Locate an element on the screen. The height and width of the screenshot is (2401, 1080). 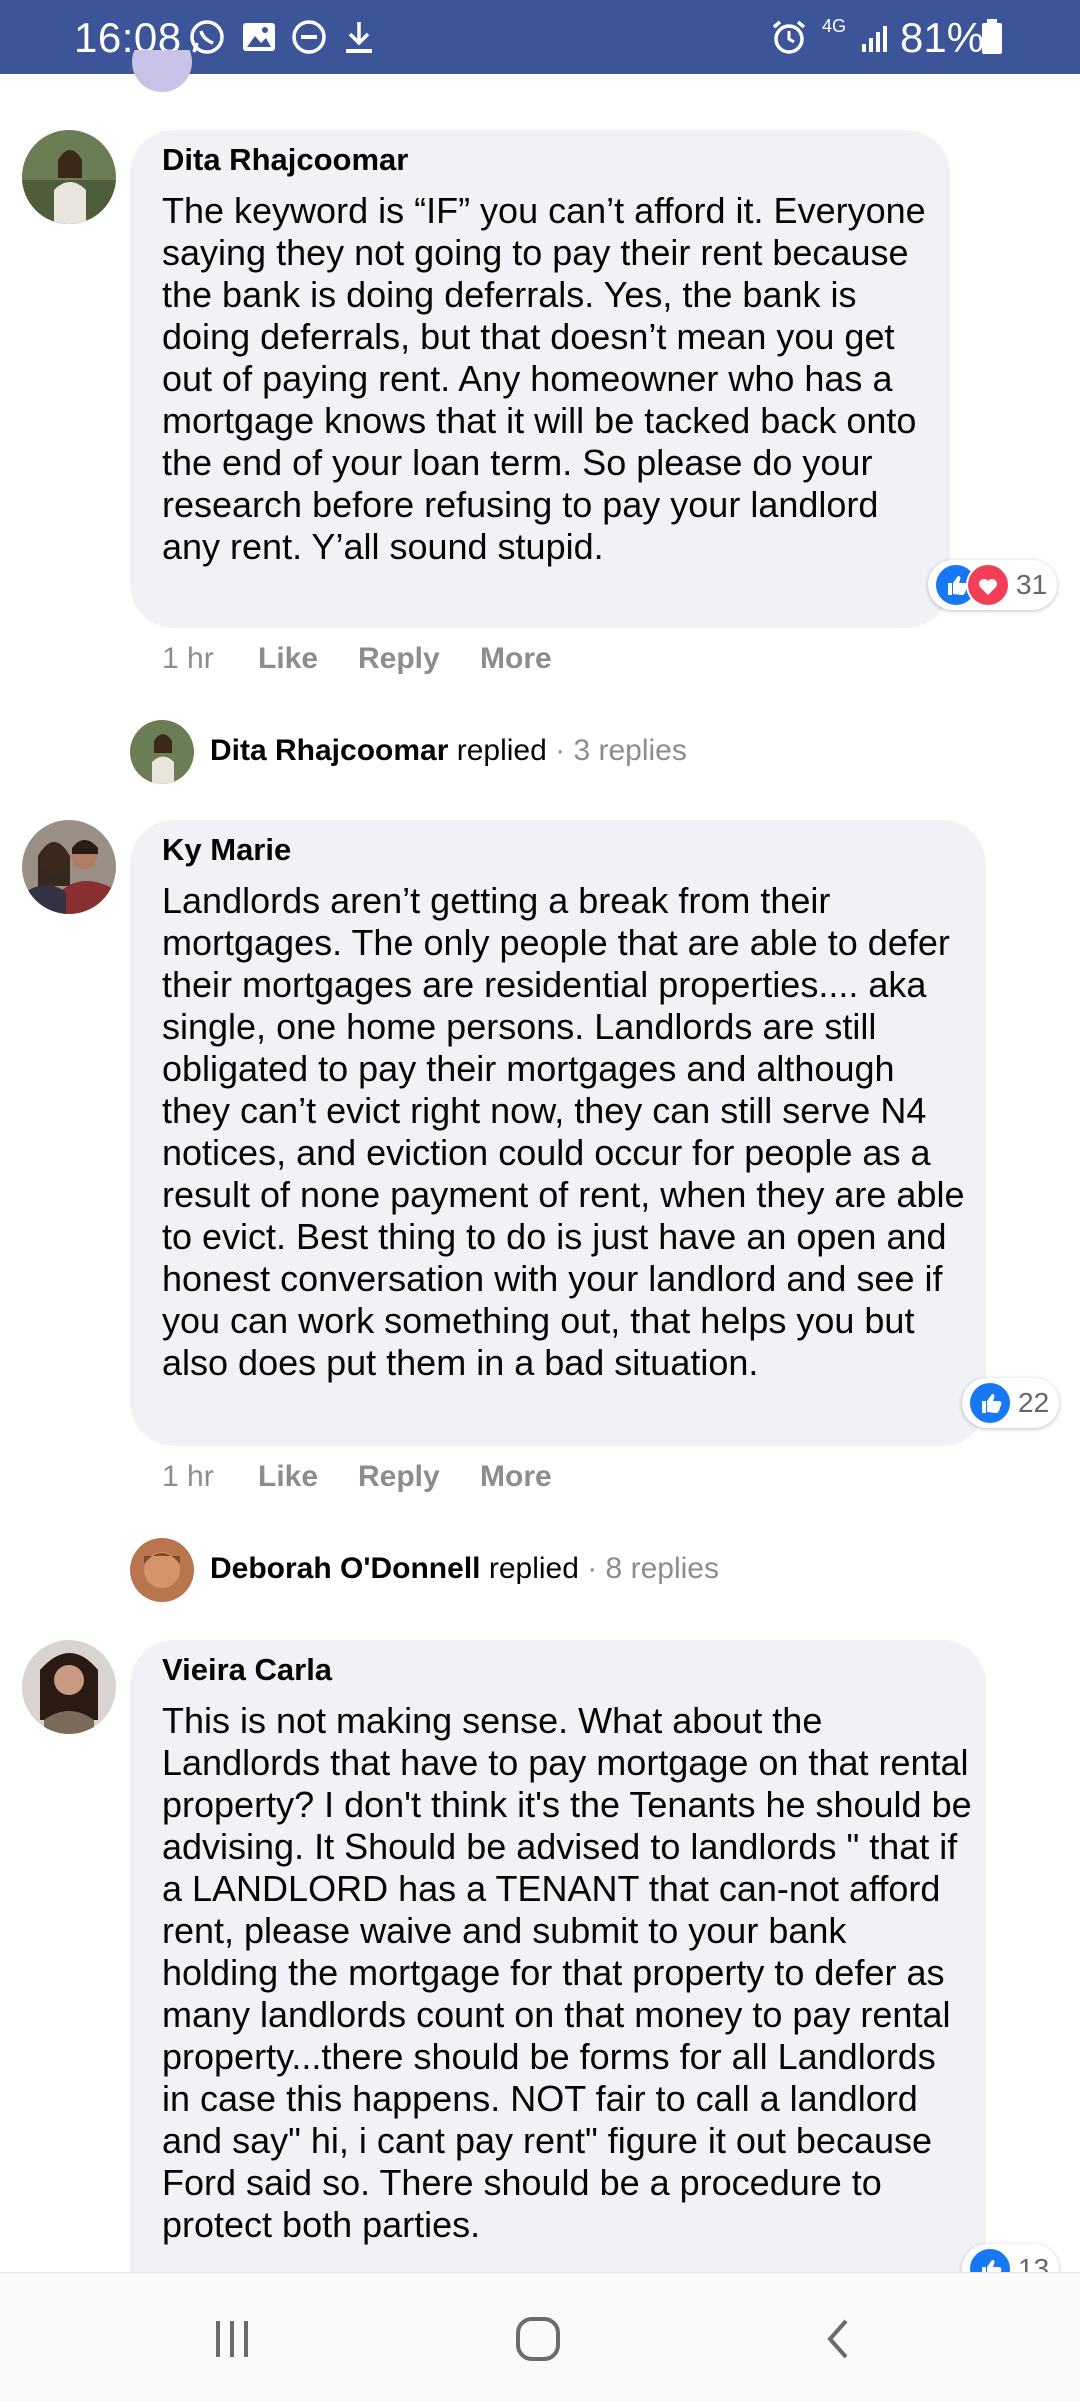
system-nav-bar is located at coordinates (540, 2336).